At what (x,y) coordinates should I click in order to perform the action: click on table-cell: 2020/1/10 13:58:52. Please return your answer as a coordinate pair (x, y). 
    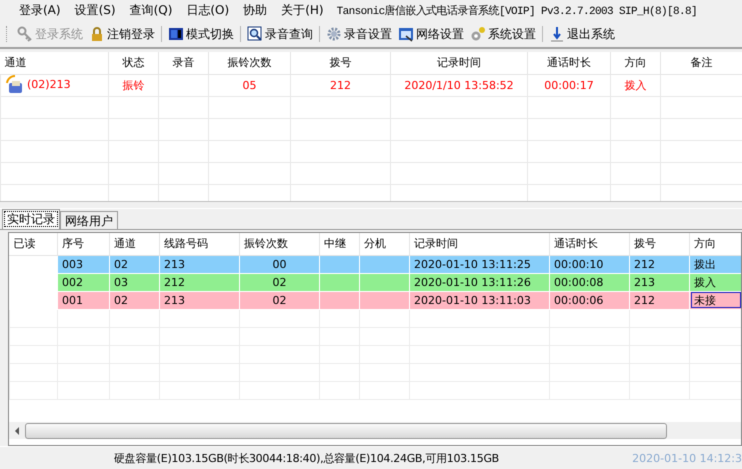
    Looking at the image, I should click on (459, 85).